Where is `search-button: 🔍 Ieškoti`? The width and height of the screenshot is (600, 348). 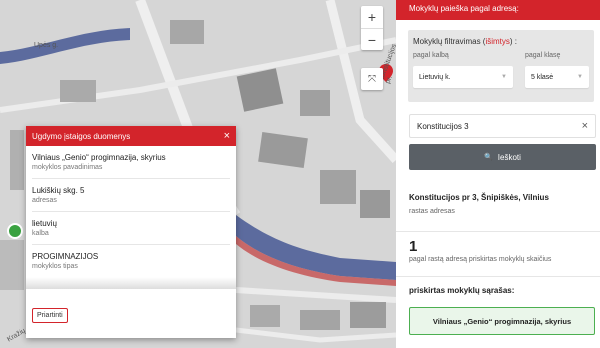 search-button: 🔍 Ieškoti is located at coordinates (502, 157).